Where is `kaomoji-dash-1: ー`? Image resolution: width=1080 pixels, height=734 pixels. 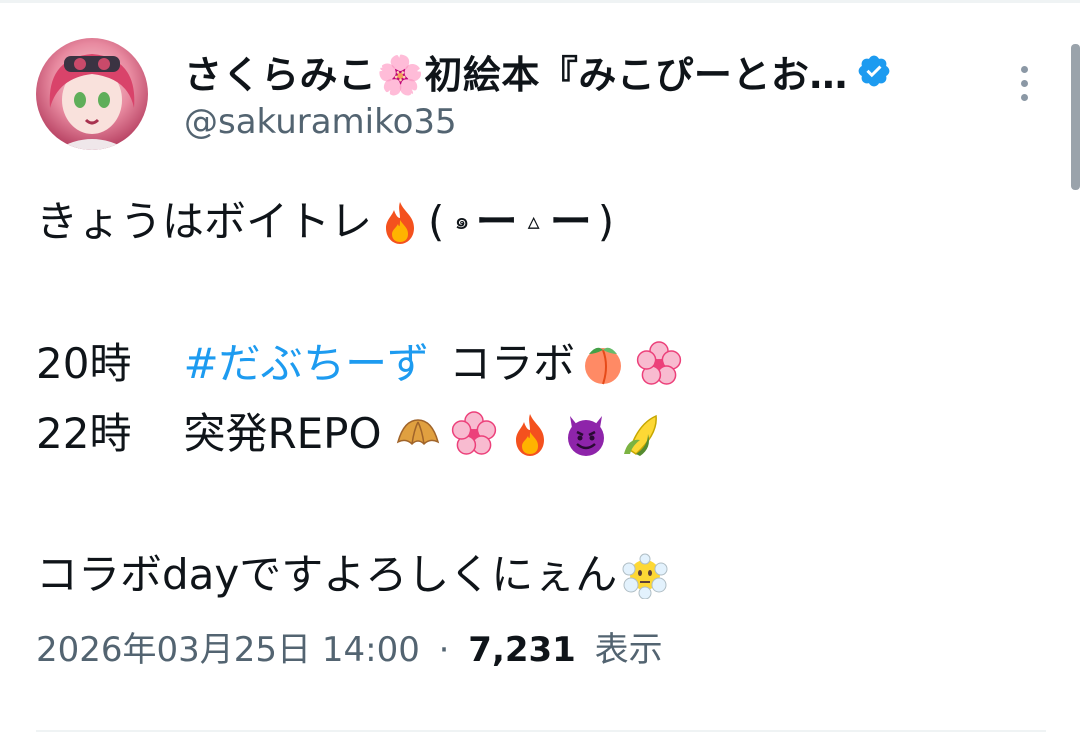 kaomoji-dash-1: ー is located at coordinates (496, 221).